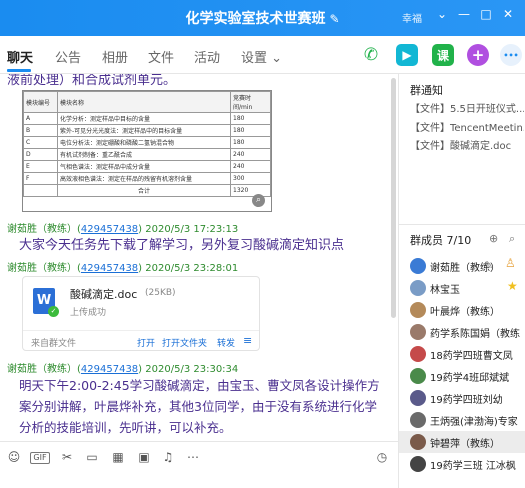  I want to click on video-icon: ▶, so click(407, 55).